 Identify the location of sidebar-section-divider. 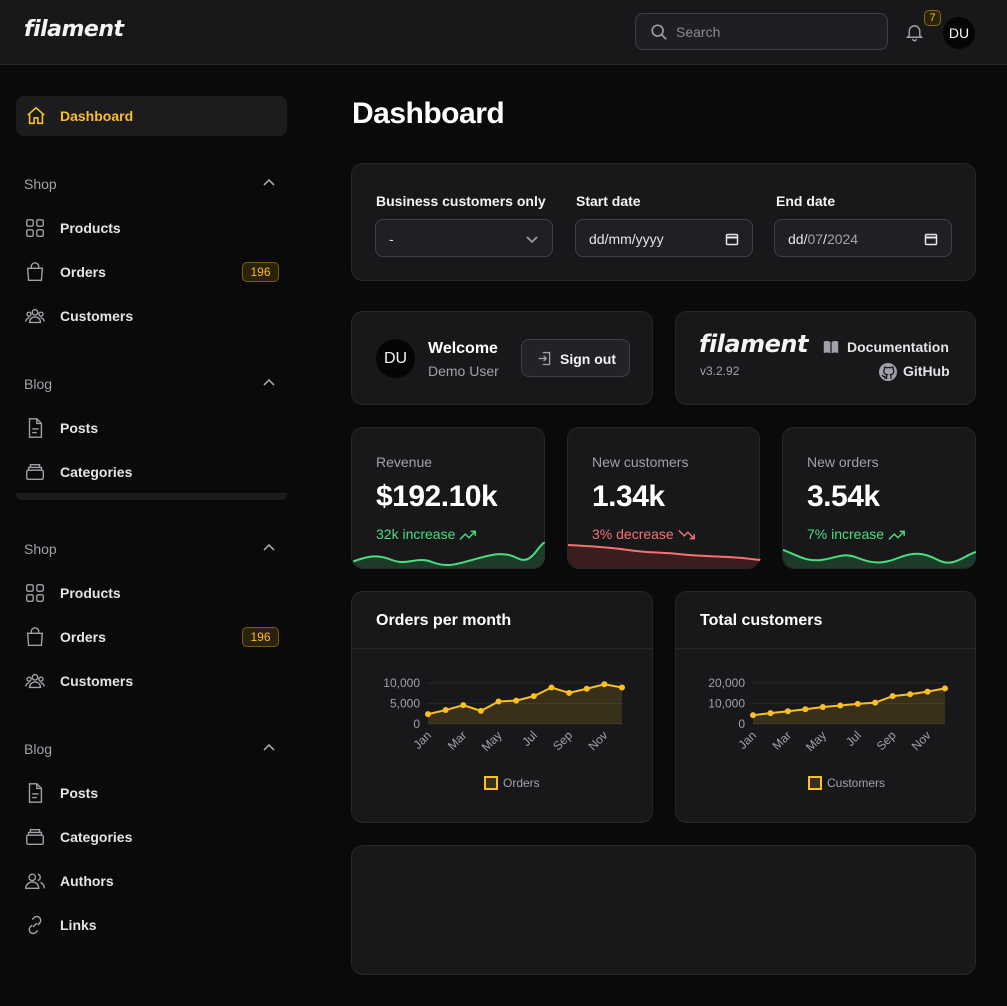
(151, 496).